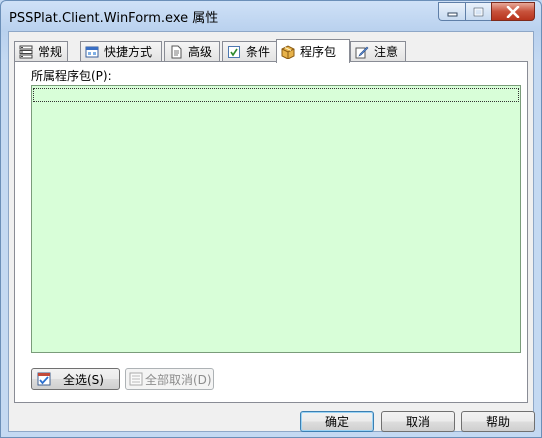  Describe the element at coordinates (288, 51) in the screenshot. I see `package-icon` at that location.